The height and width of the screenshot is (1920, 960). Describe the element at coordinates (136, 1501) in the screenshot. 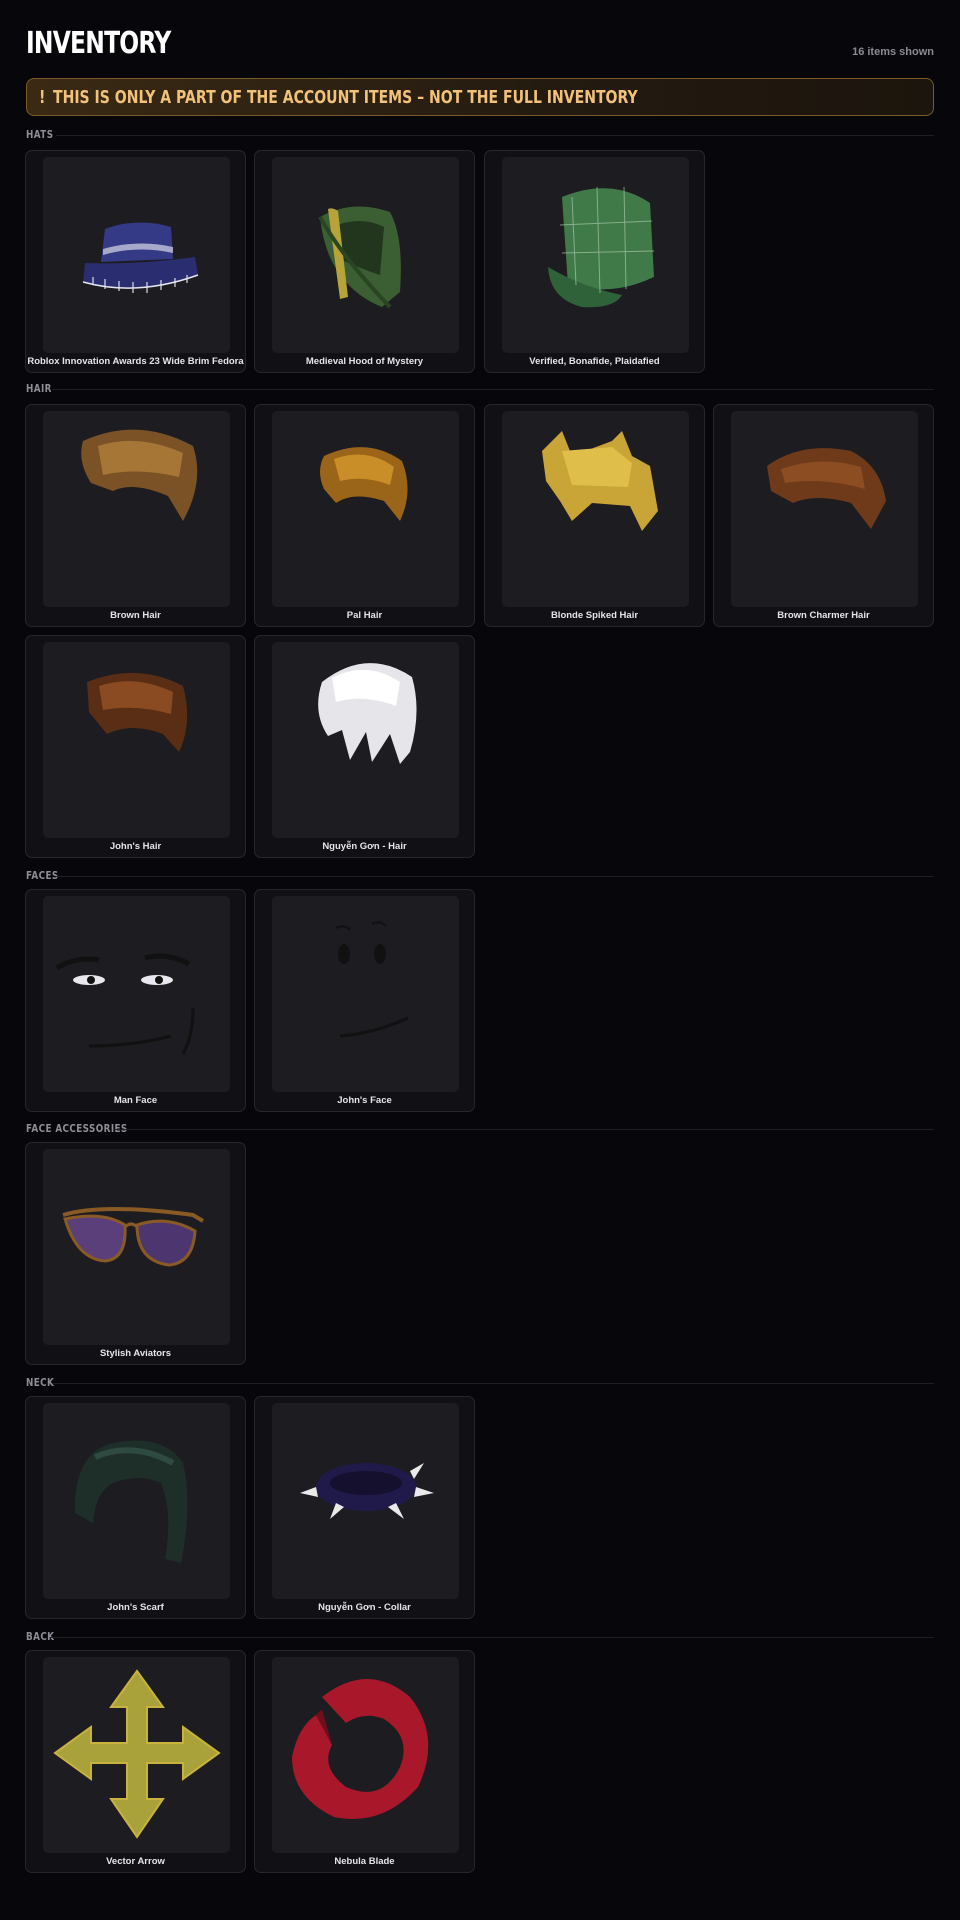

I see `scarf-icon` at that location.